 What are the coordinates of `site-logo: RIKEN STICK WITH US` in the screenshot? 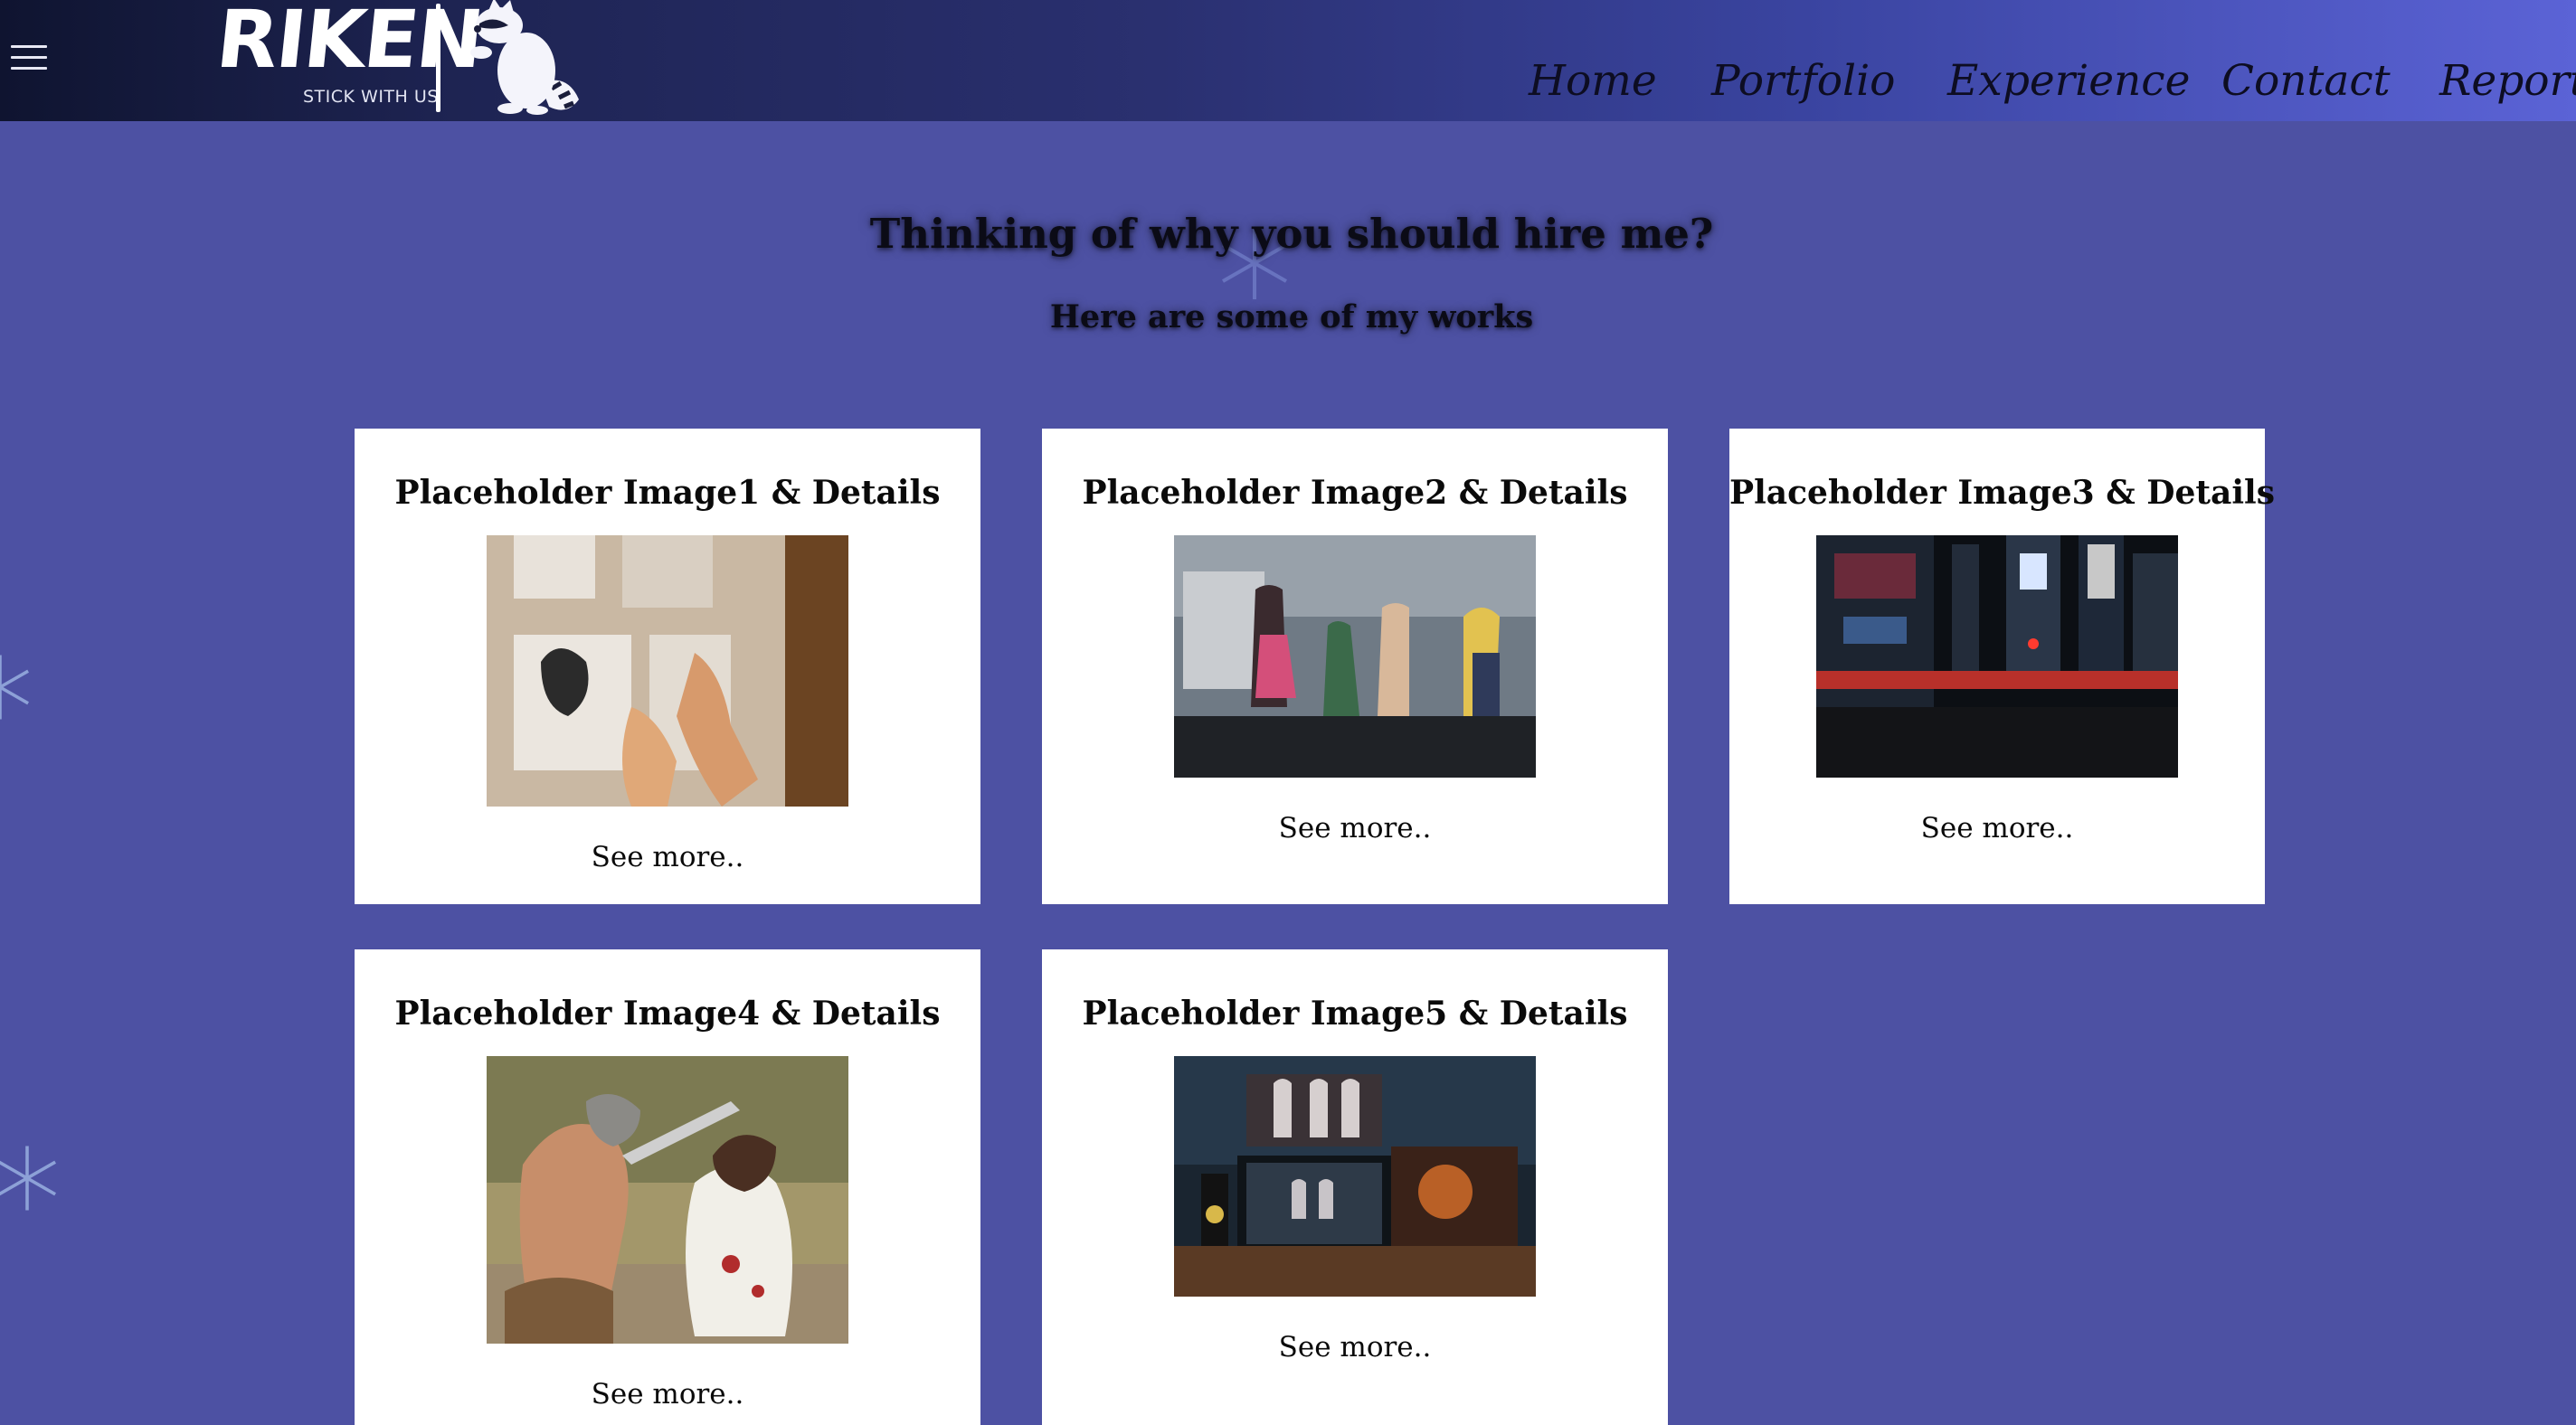 It's located at (405, 60).